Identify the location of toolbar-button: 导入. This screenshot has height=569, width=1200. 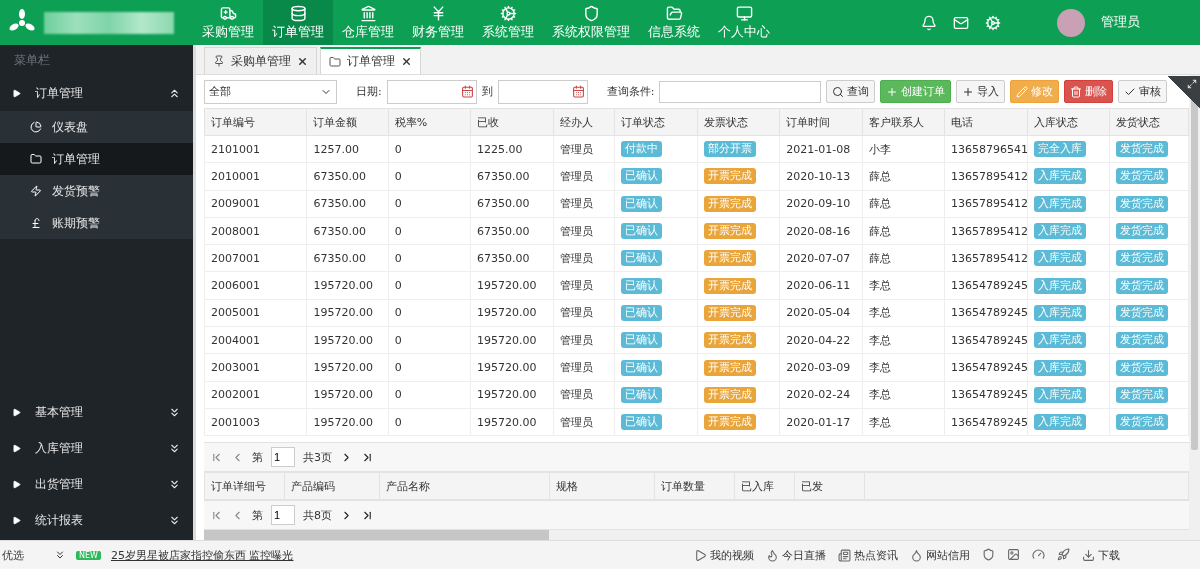
(981, 91).